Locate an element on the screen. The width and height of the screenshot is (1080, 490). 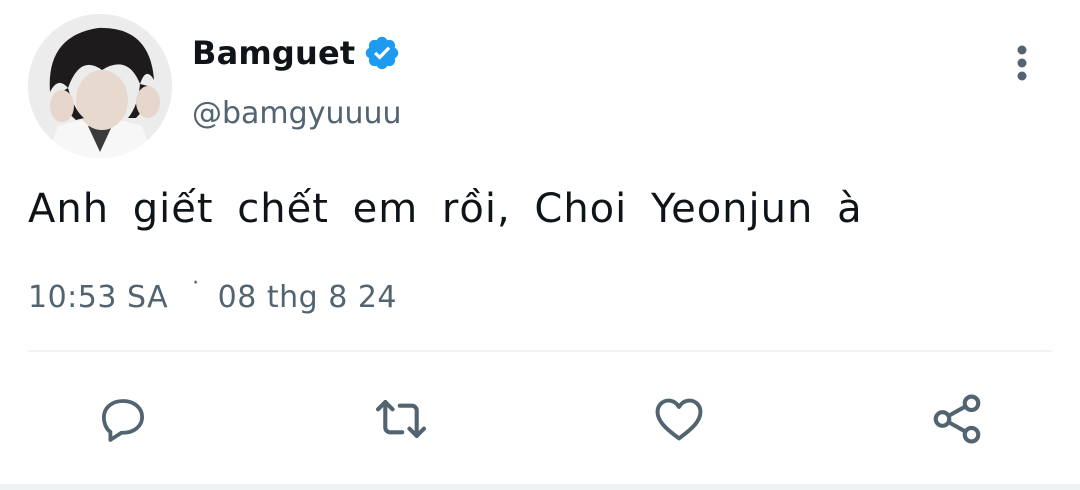
verified-badge-icon is located at coordinates (382, 53).